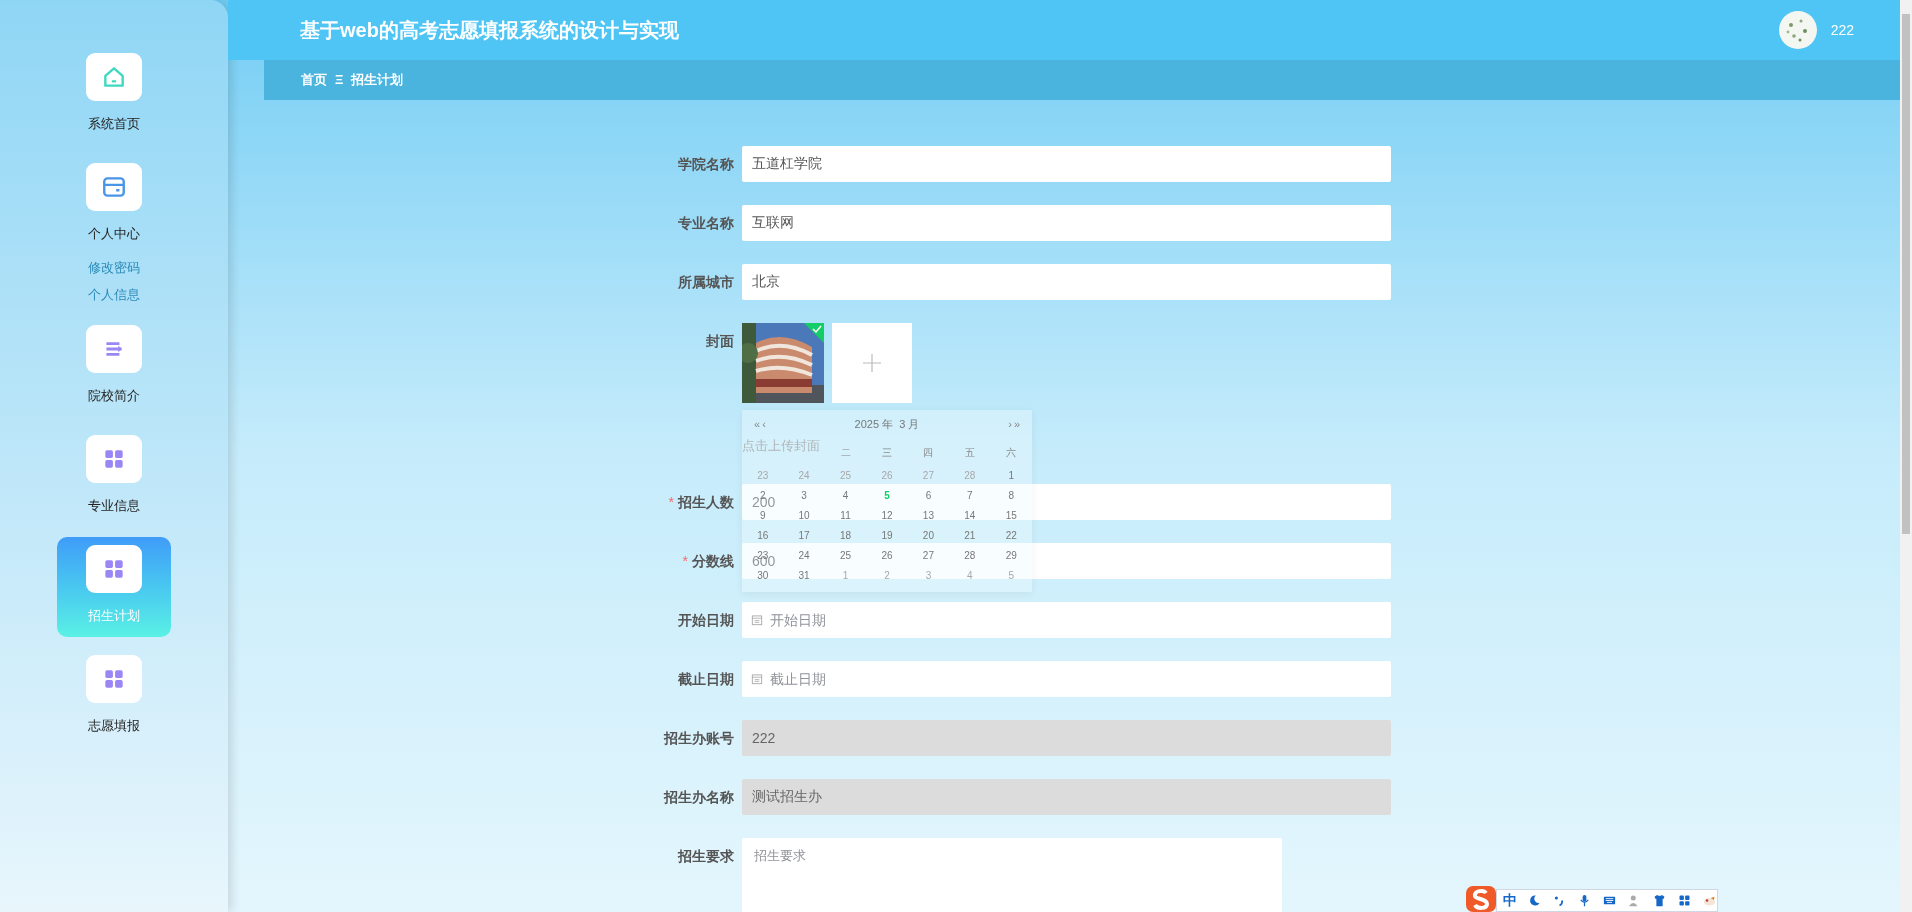 The width and height of the screenshot is (1912, 912). What do you see at coordinates (970, 496) in the screenshot?
I see `calendar-day: 7` at bounding box center [970, 496].